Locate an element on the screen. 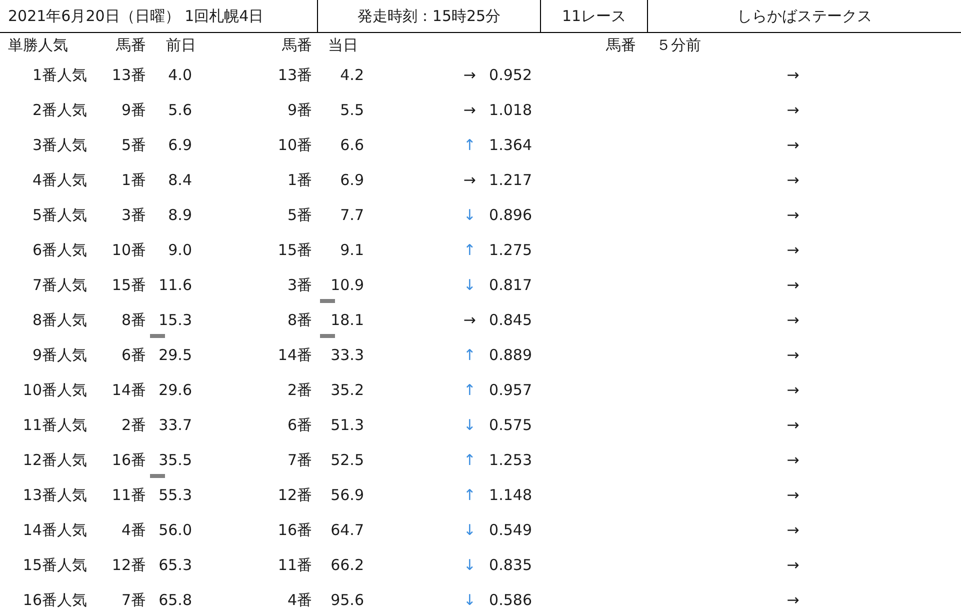  column-header: 前日 is located at coordinates (181, 45).